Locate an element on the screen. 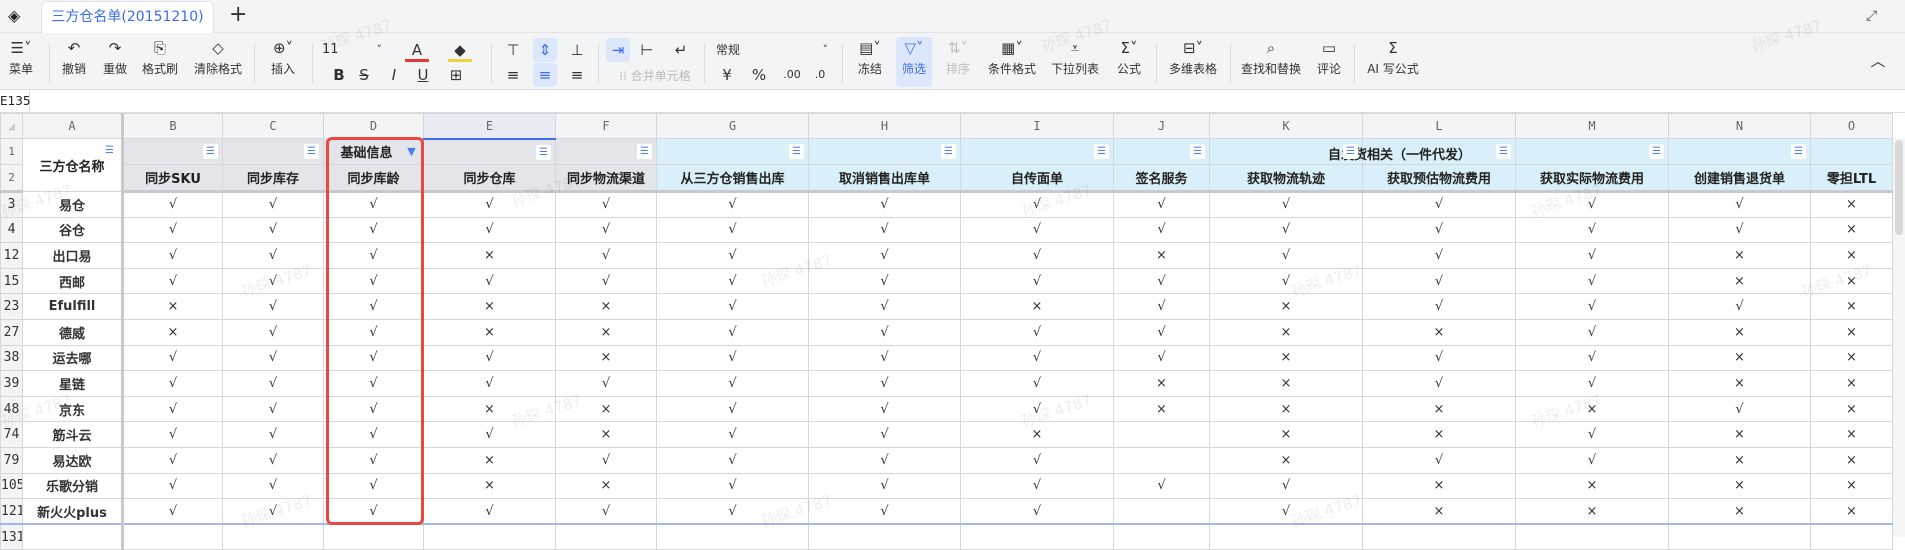 The image size is (1905, 550). field-header: 同步库存 is located at coordinates (273, 178).